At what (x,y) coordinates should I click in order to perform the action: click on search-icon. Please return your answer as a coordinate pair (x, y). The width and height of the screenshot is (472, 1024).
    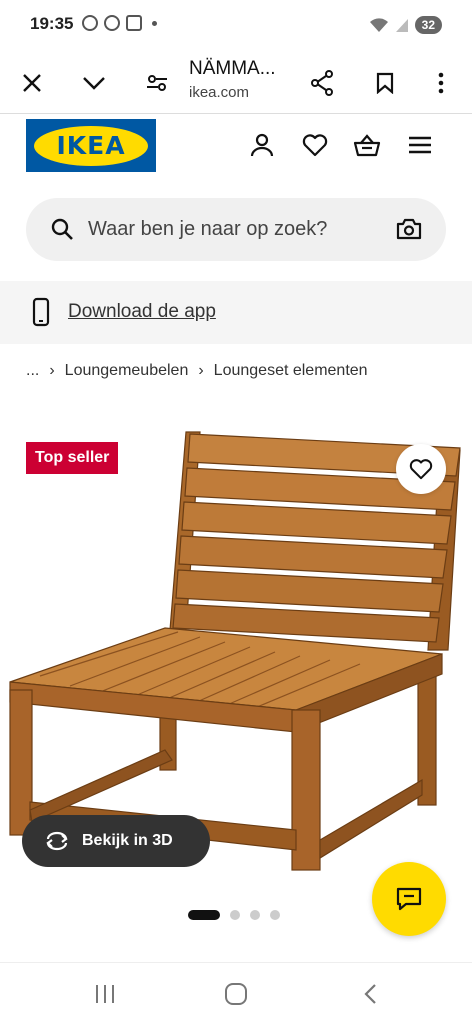
    Looking at the image, I should click on (62, 229).